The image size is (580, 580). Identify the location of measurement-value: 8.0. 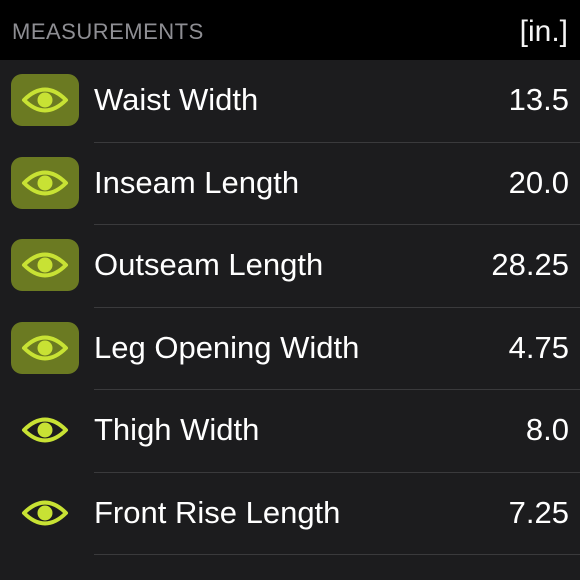
(547, 430).